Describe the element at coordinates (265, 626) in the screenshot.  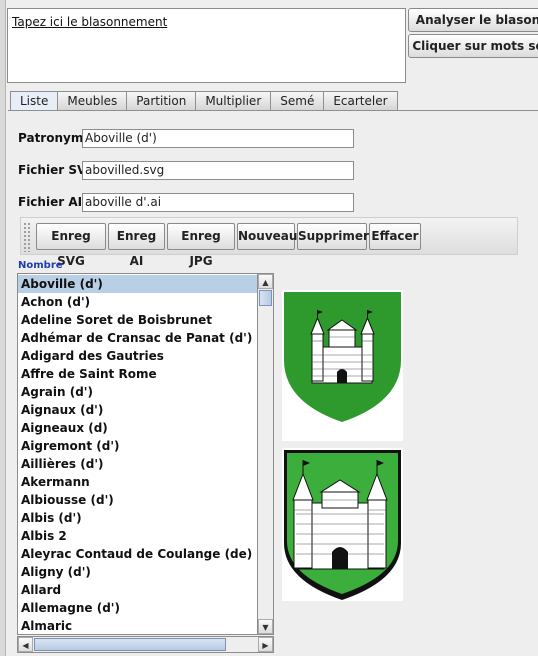
I see `scroll-down-icon: ▼` at that location.